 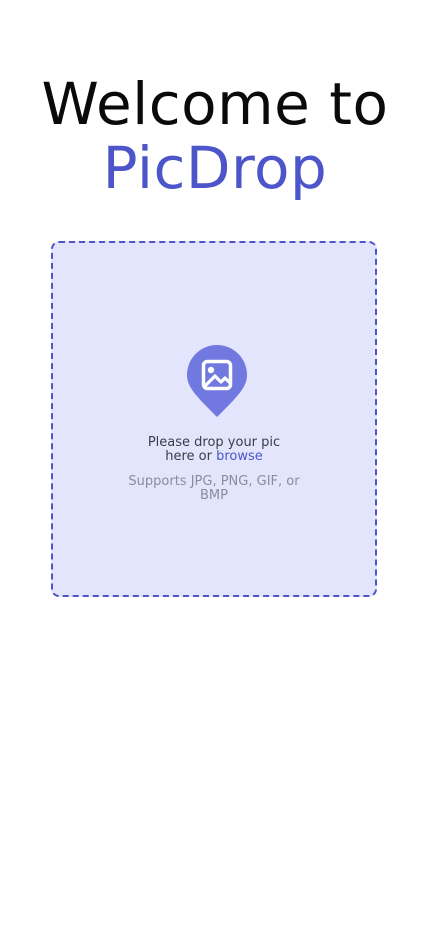 I want to click on supported-formats-label: Supports JPG, PNG, GIF, or BMP, so click(x=214, y=488).